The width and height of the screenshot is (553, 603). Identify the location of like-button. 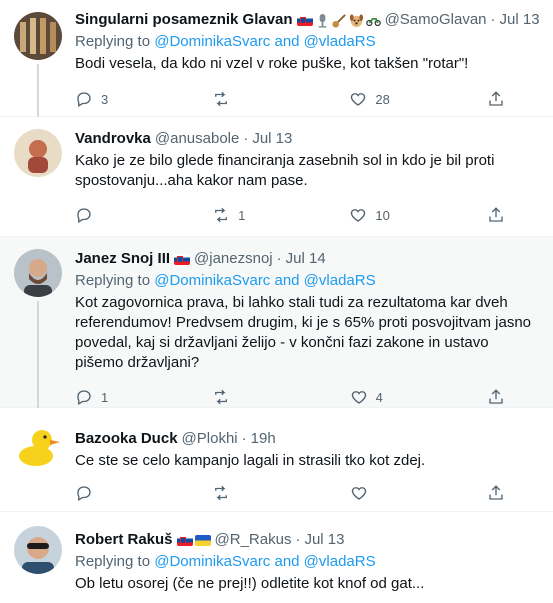
(370, 493).